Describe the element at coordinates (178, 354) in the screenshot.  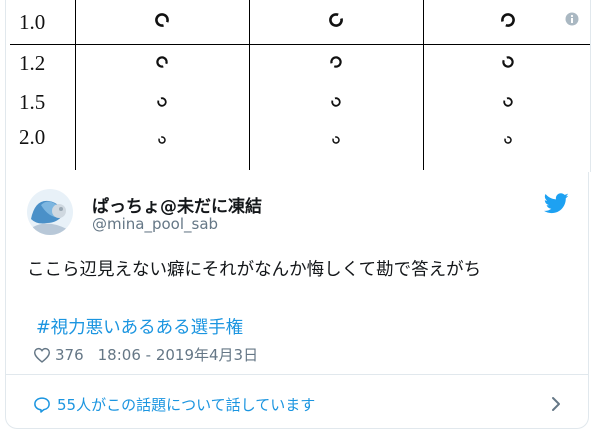
I see `tweet-timestamp: 18:06 - 2019年4月3日` at that location.